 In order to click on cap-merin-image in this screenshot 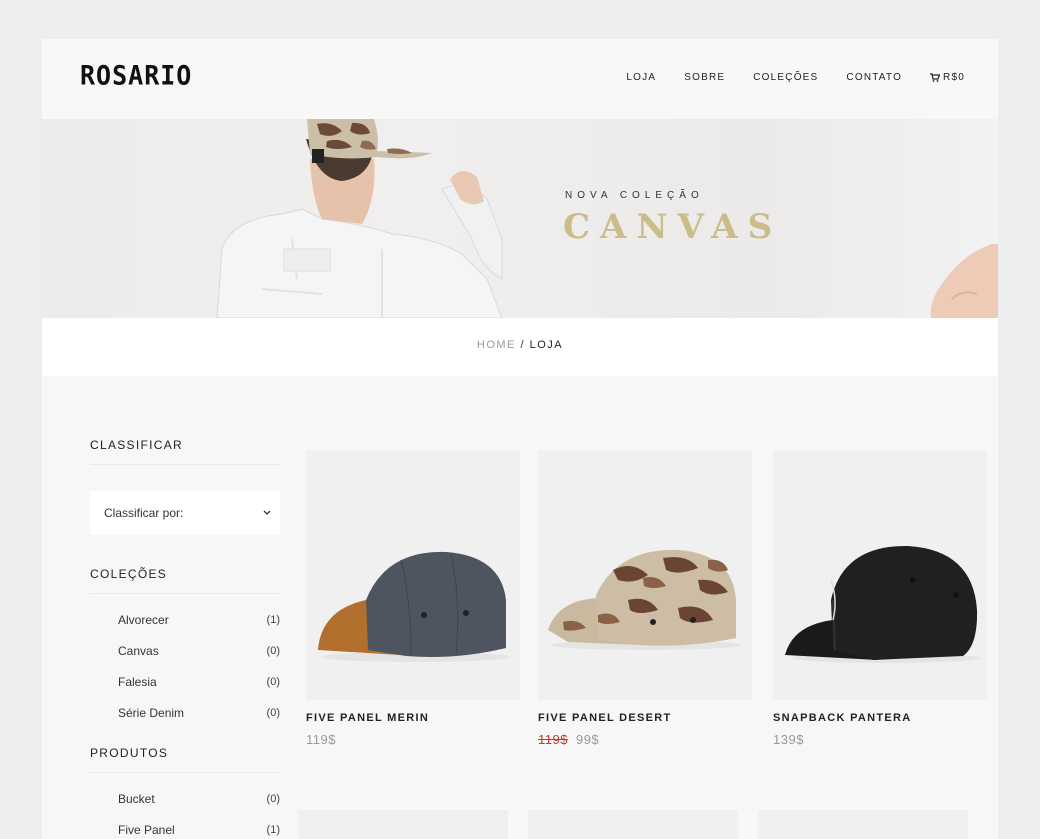, I will do `click(414, 606)`.